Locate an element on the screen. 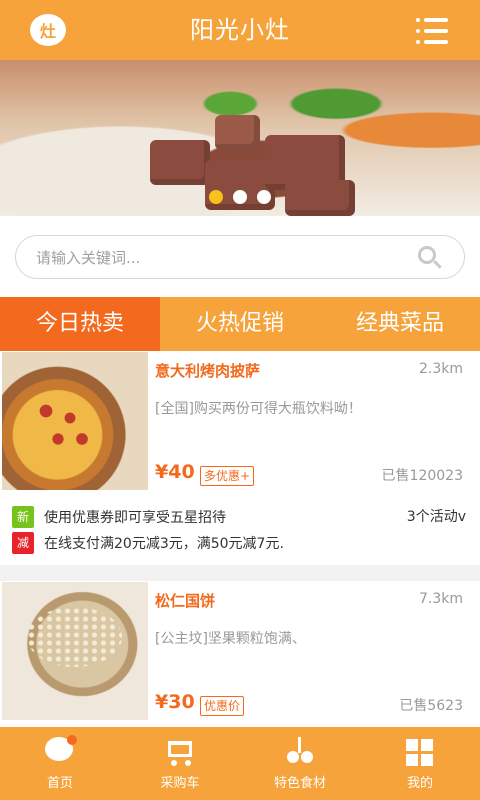 This screenshot has width=480, height=800. promo-text: 使用优惠券即可享受五星招待 is located at coordinates (135, 518).